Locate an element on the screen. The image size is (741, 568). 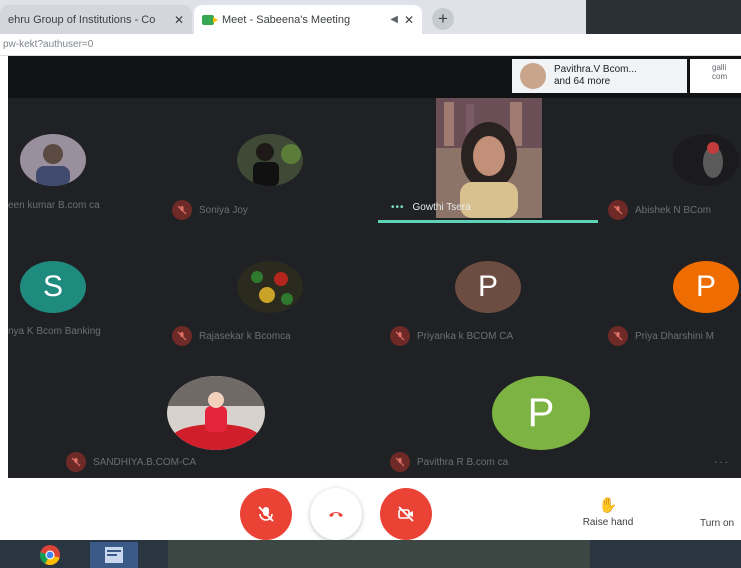
tab-meet: Meet - Sabeena's Meeting ◀ ✕ is located at coordinates (308, 19).